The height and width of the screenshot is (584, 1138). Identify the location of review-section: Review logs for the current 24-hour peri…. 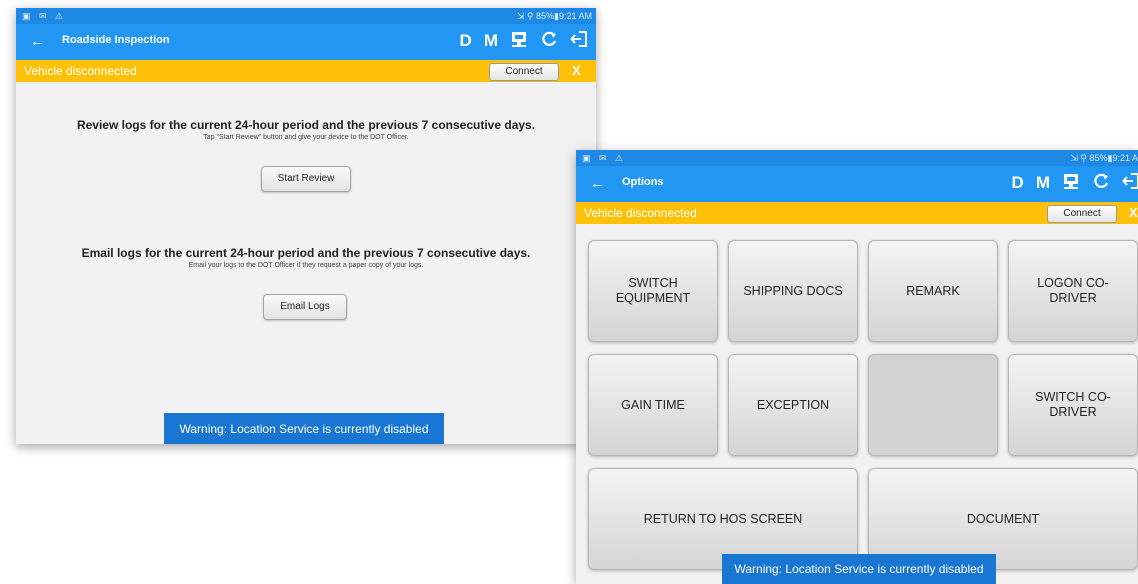
(306, 129).